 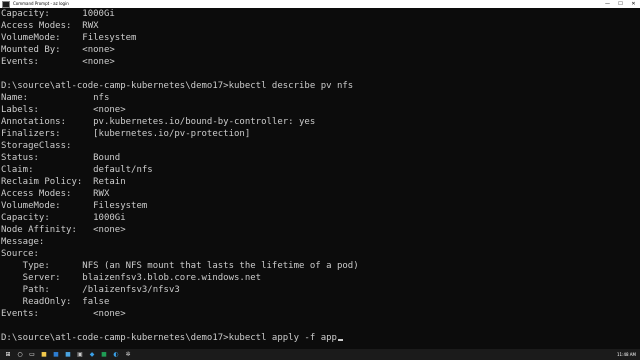 I want to click on command-prompt-icon: ▣, so click(x=80, y=355).